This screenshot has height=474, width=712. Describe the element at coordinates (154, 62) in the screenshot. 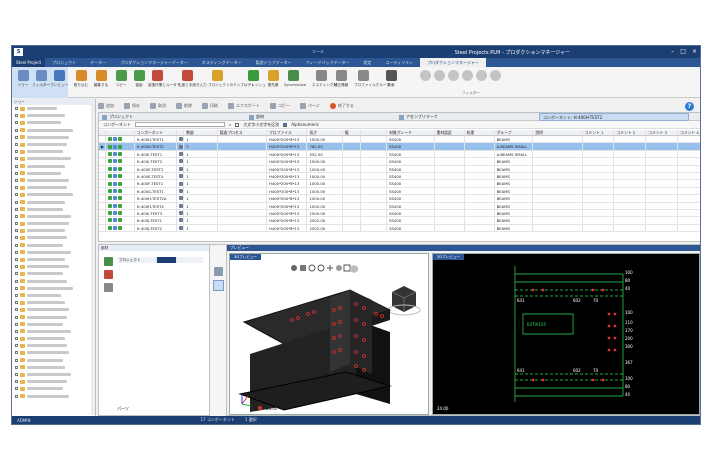

I see `tab-pm-data: プロダクションマネージャーデーター` at that location.